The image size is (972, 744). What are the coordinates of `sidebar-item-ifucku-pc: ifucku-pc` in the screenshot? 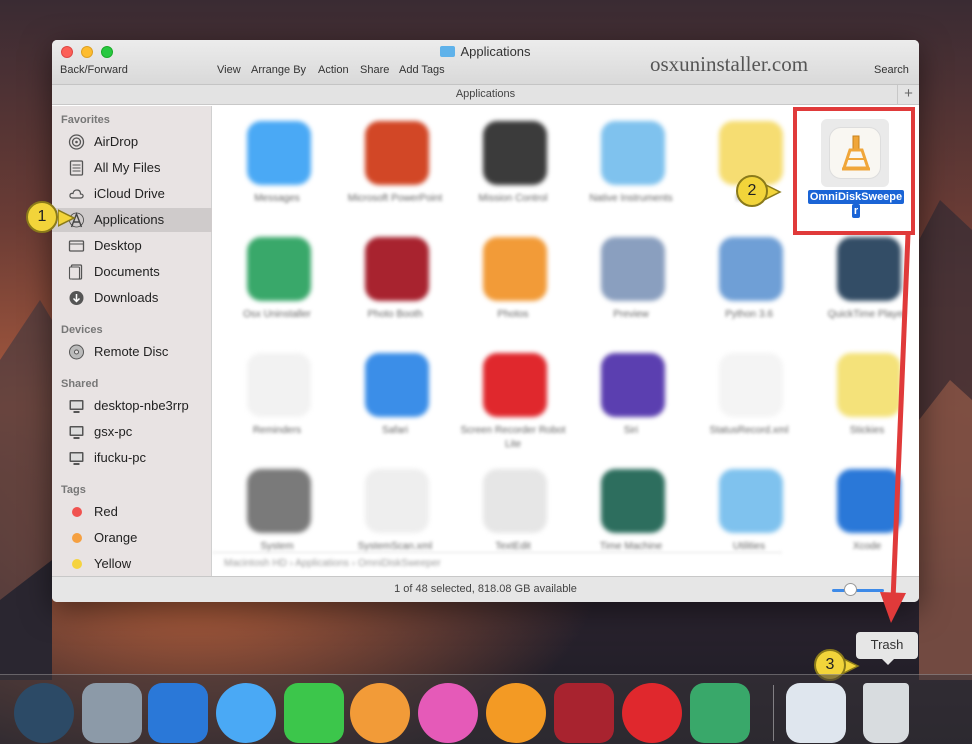 It's located at (132, 458).